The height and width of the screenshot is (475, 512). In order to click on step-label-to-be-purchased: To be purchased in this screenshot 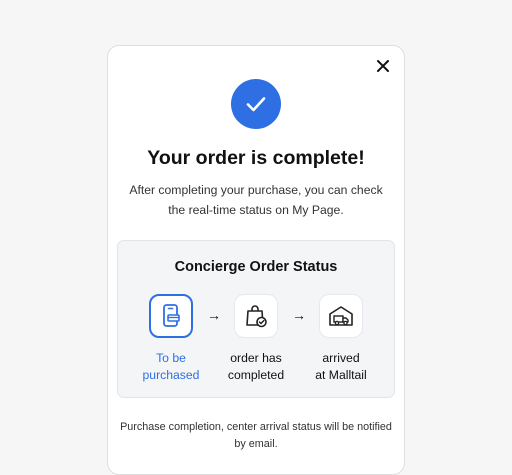, I will do `click(171, 366)`.